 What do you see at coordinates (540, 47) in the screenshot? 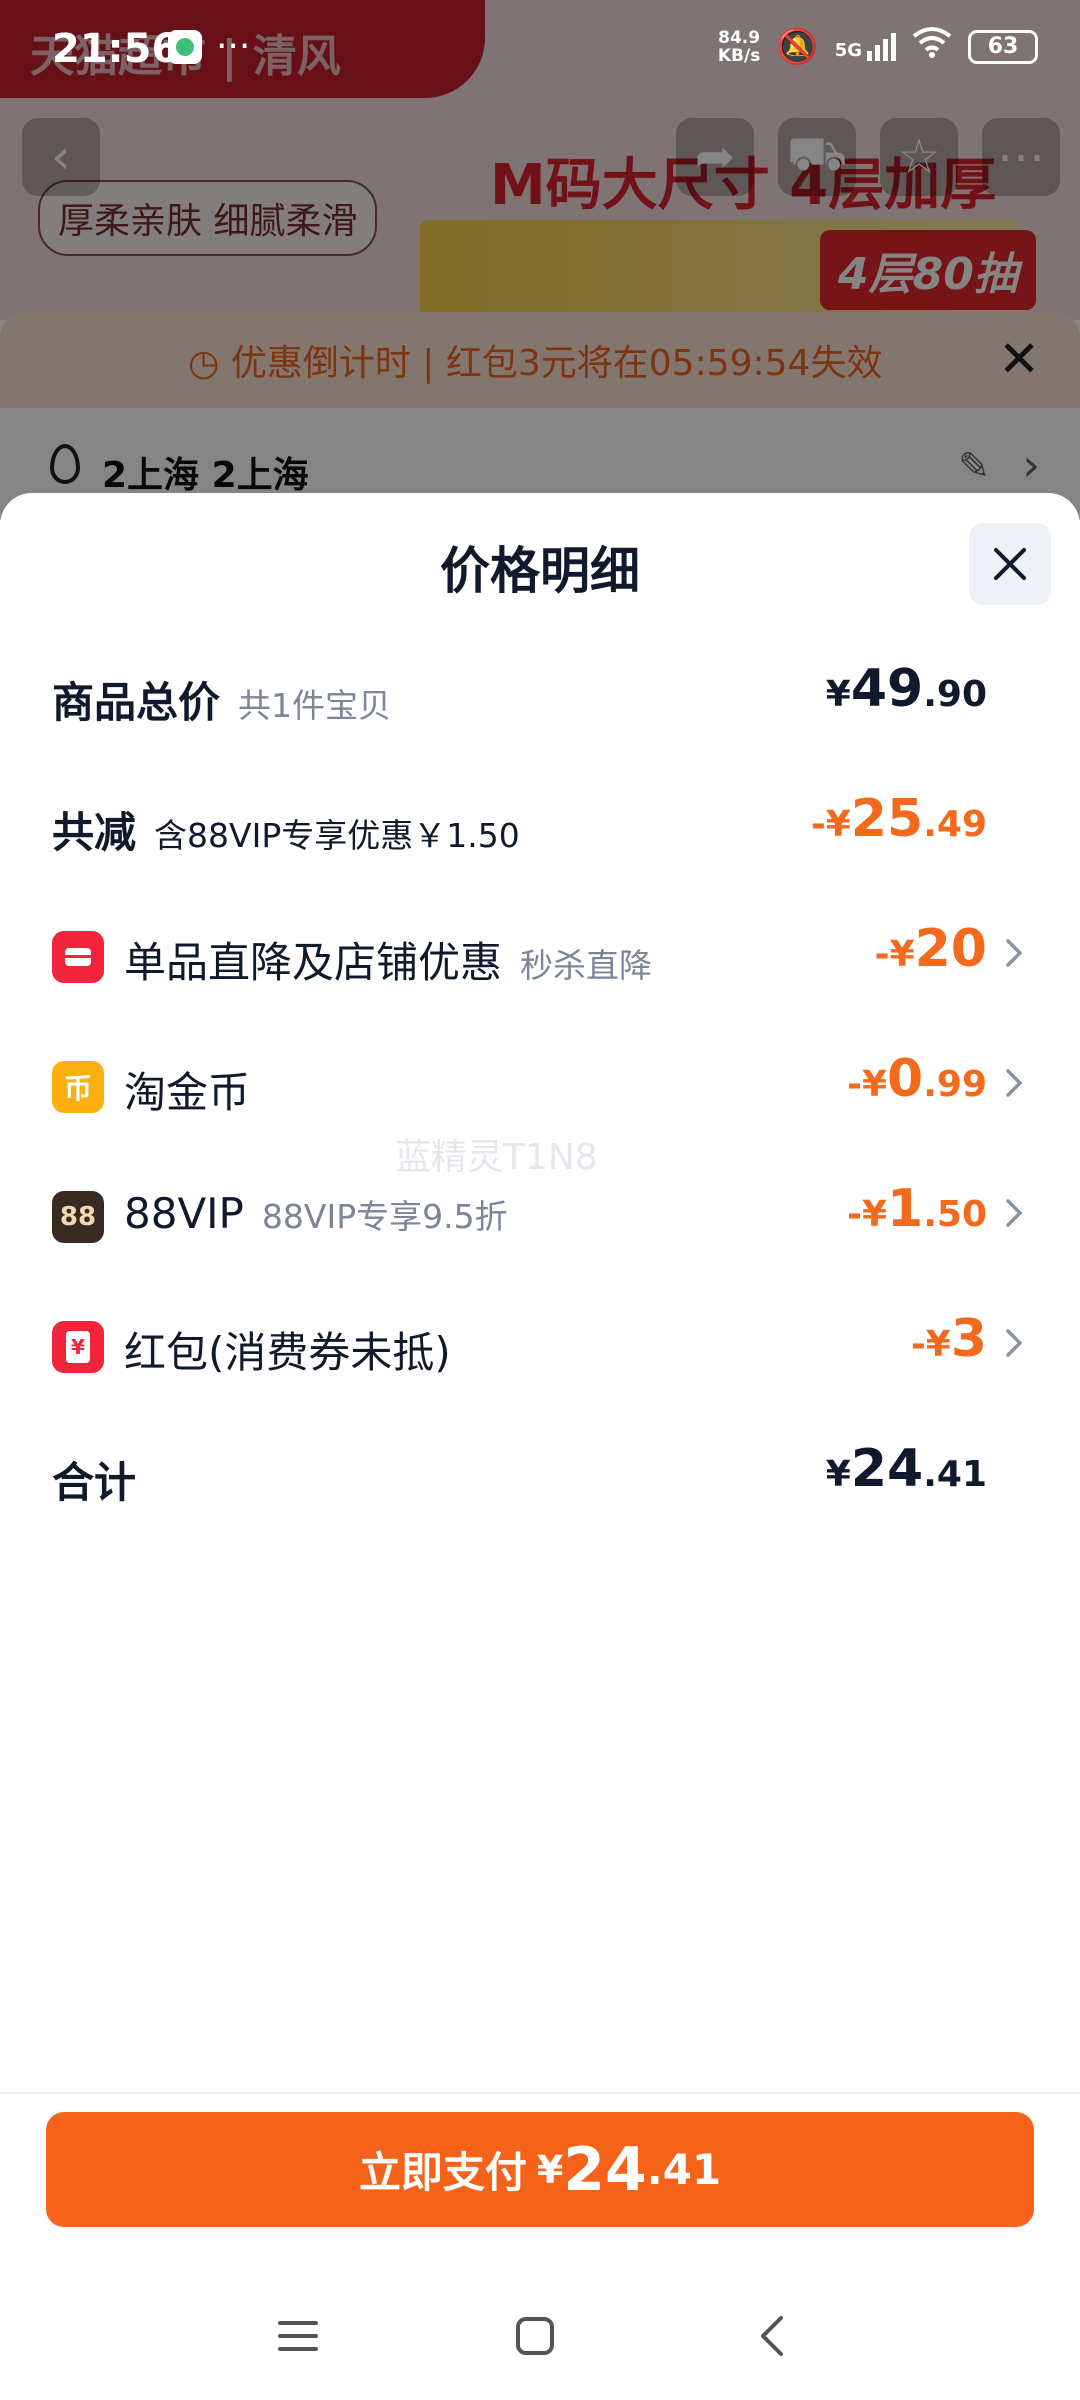
I see `status-bar: 21:56 ··· 84.9 KB/s 🔕 5G 63` at bounding box center [540, 47].